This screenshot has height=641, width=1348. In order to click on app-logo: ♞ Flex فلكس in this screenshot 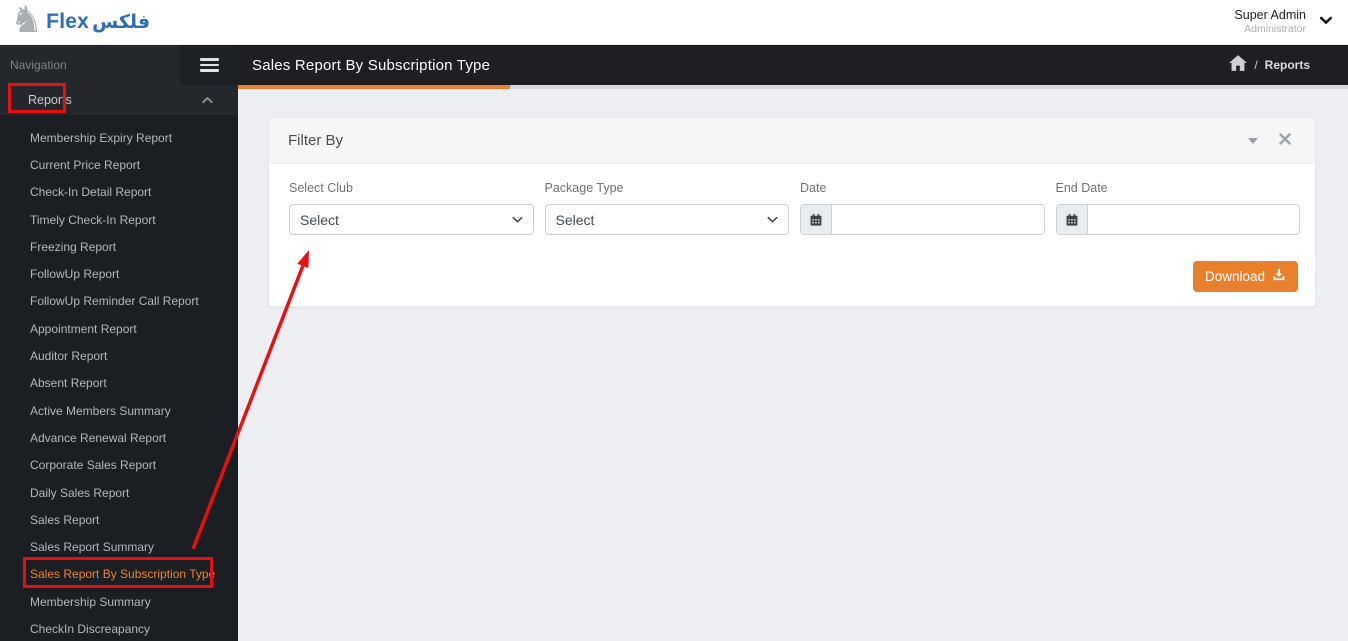, I will do `click(81, 19)`.